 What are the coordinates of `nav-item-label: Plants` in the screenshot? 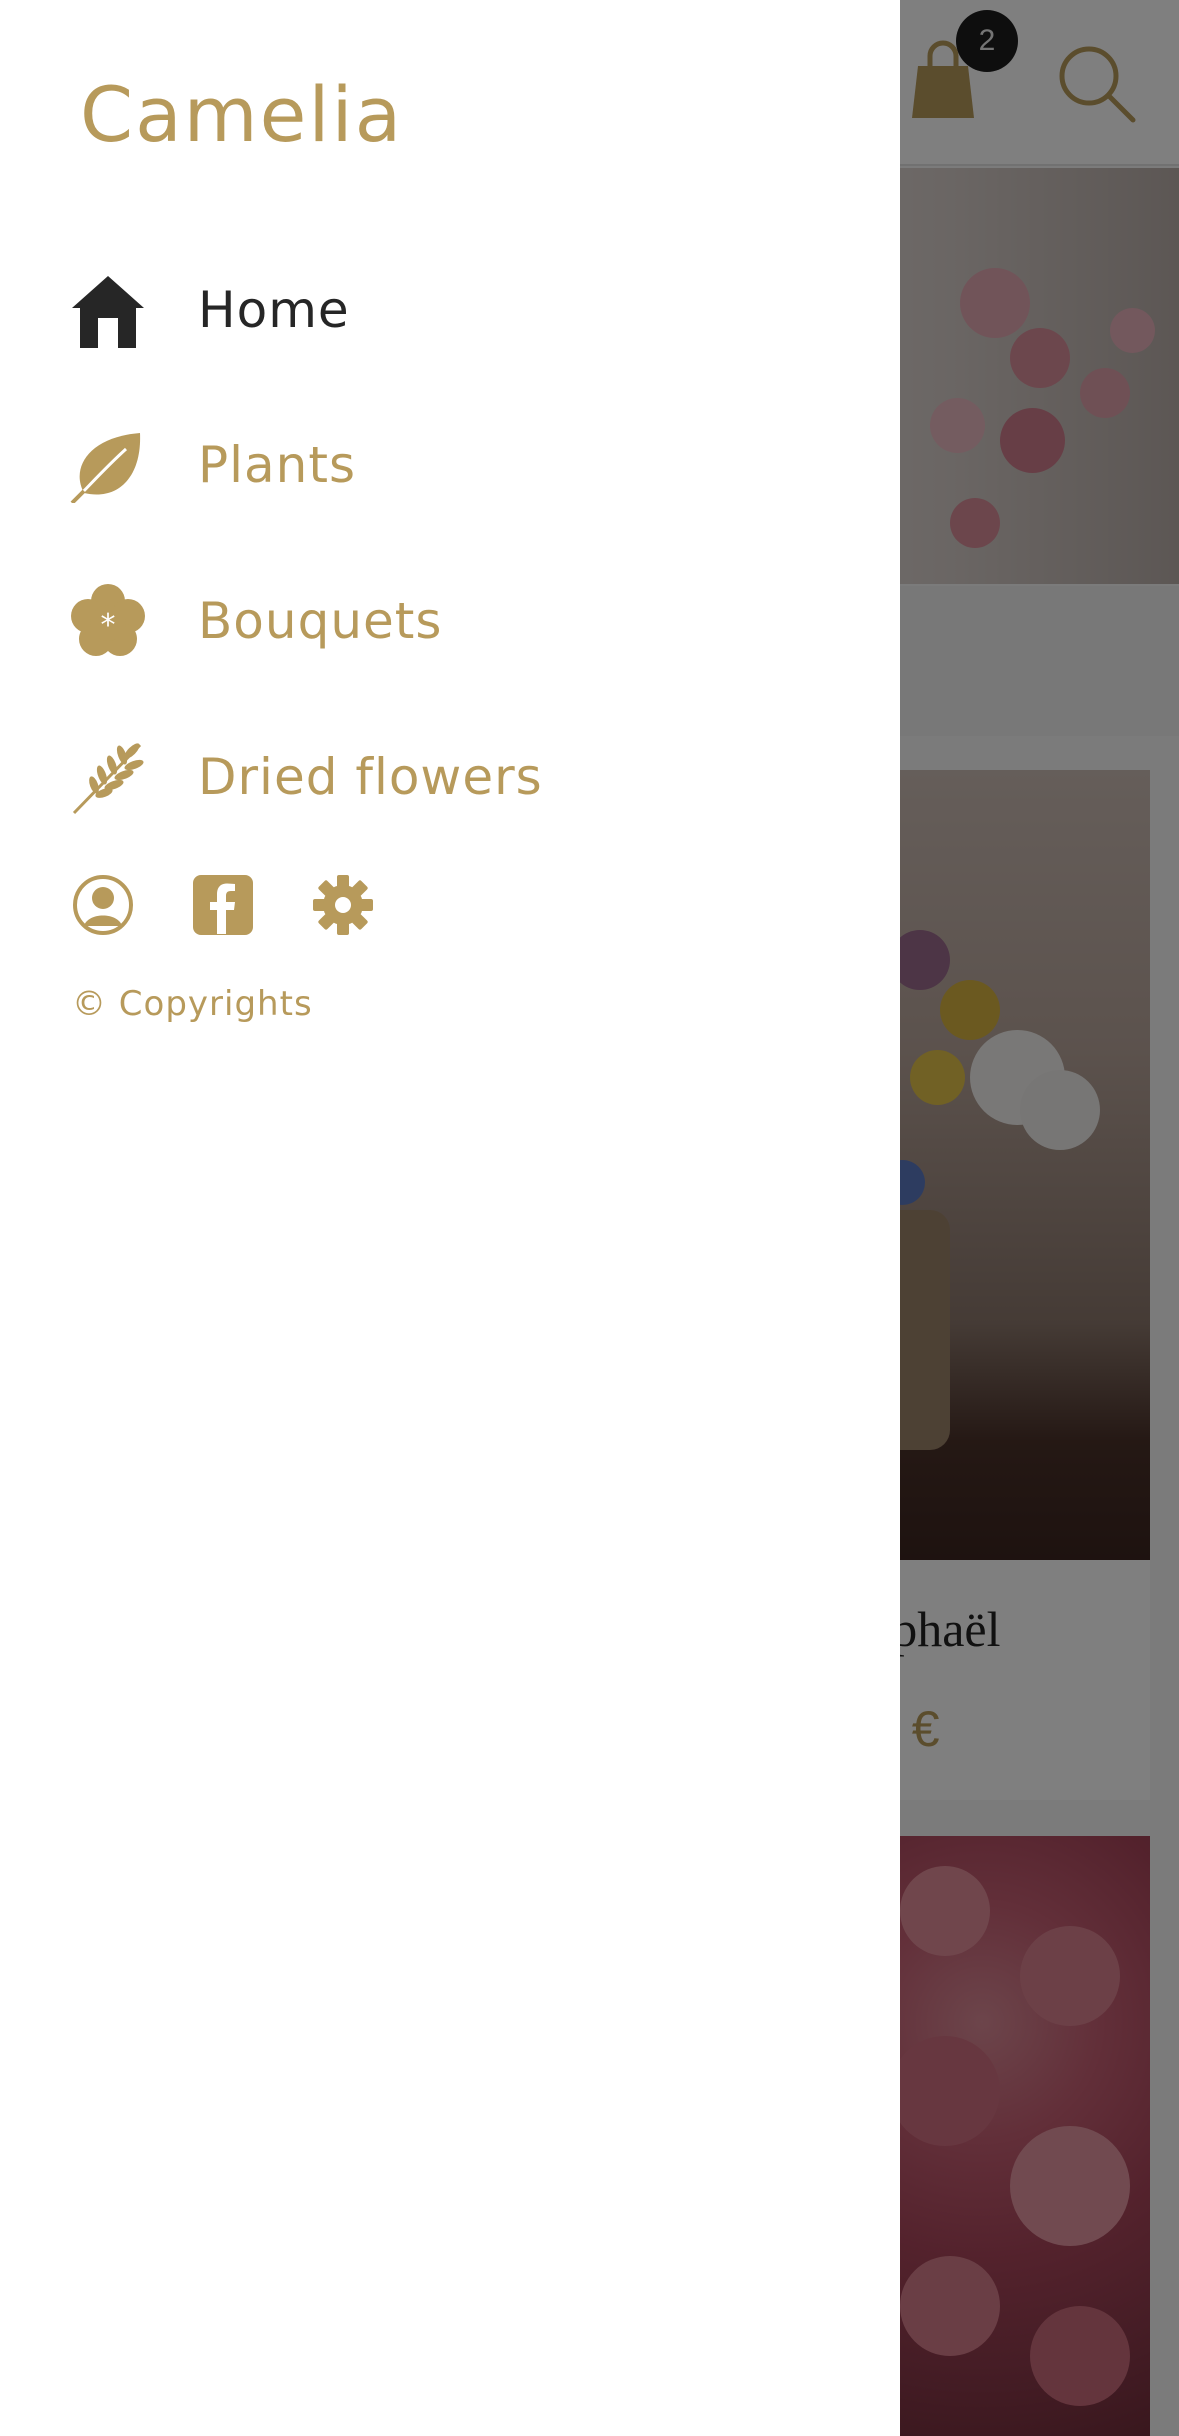 It's located at (277, 465).